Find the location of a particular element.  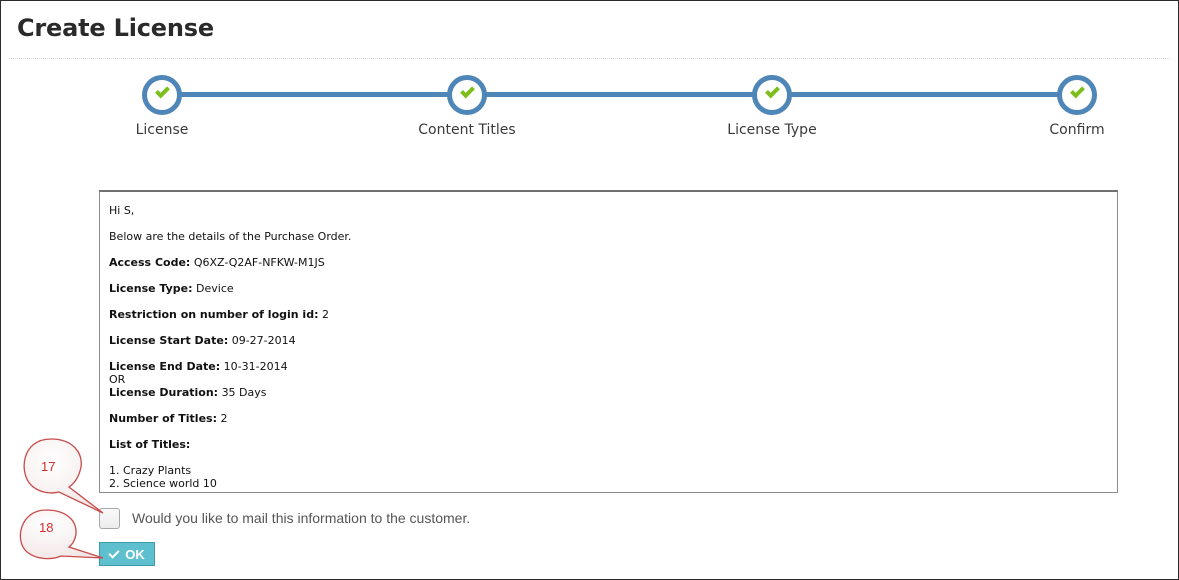

wizard-progress-line is located at coordinates (619, 94).